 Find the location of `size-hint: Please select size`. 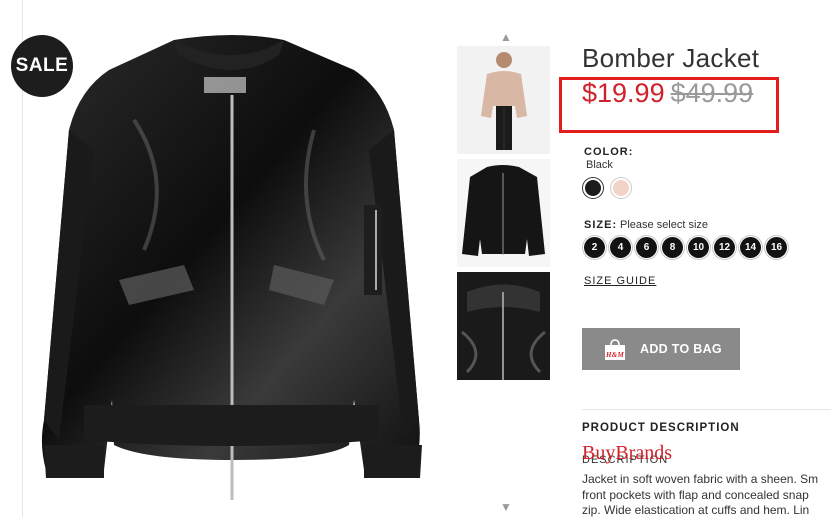

size-hint: Please select size is located at coordinates (664, 225).